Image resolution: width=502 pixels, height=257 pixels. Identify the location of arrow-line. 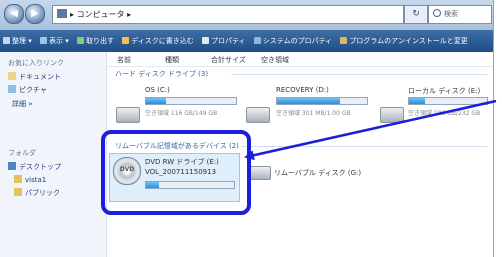
(370, 130).